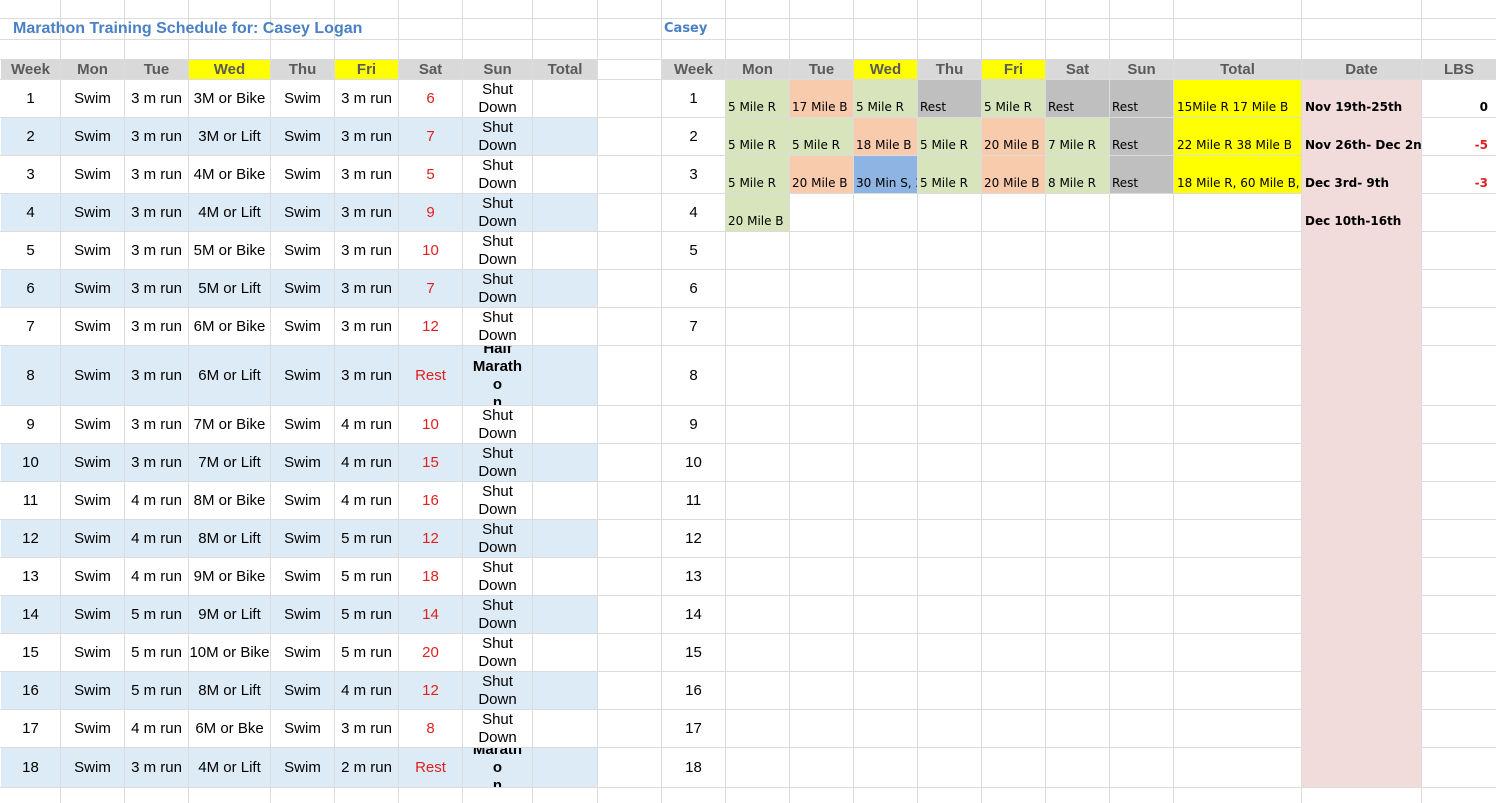 Image resolution: width=1496 pixels, height=803 pixels. Describe the element at coordinates (693, 500) in the screenshot. I see `log-week-cell: 11` at that location.